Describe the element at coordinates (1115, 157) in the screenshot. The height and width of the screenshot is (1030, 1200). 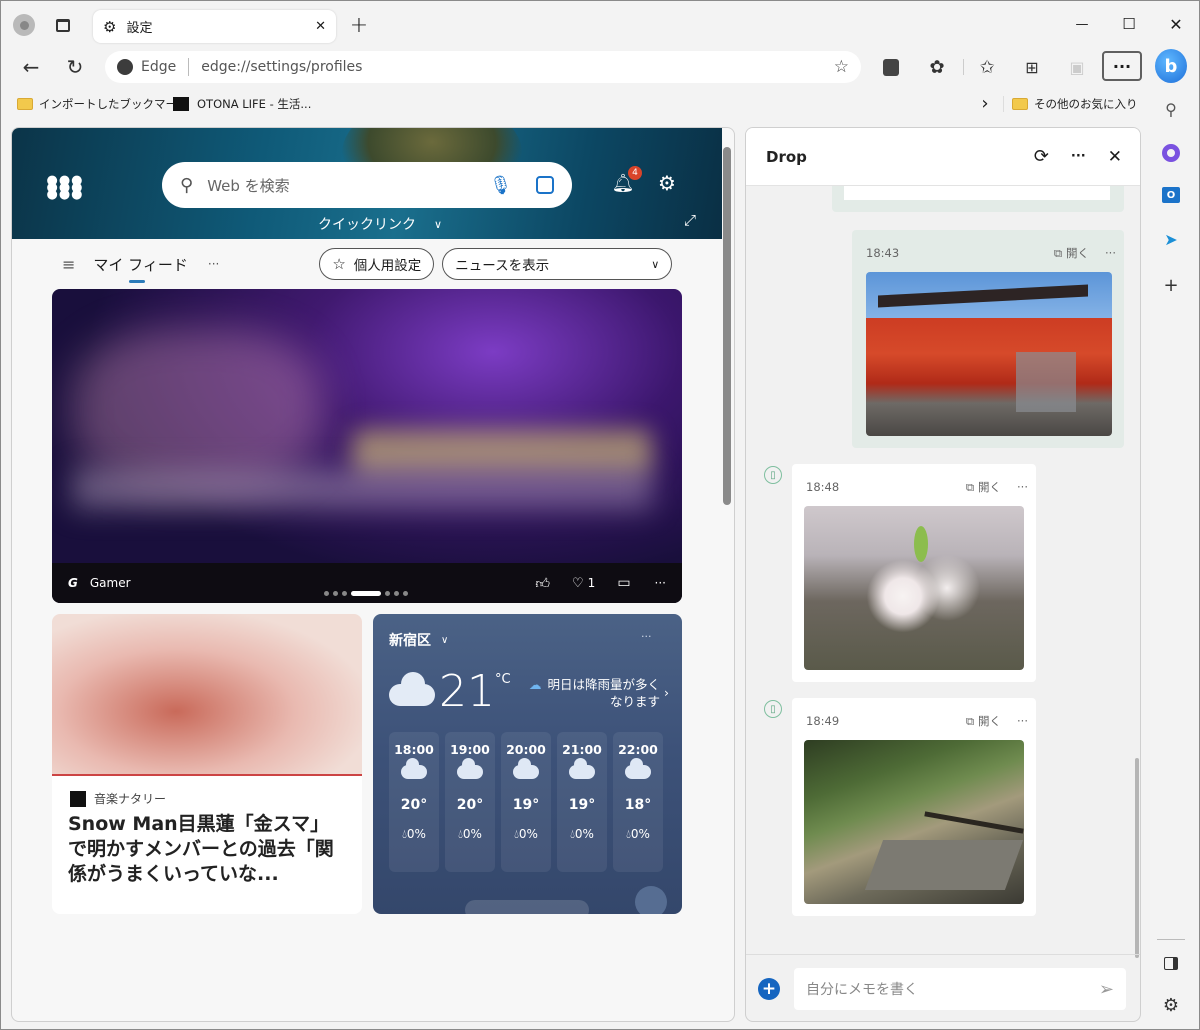
I see `close-icon: ✕` at that location.